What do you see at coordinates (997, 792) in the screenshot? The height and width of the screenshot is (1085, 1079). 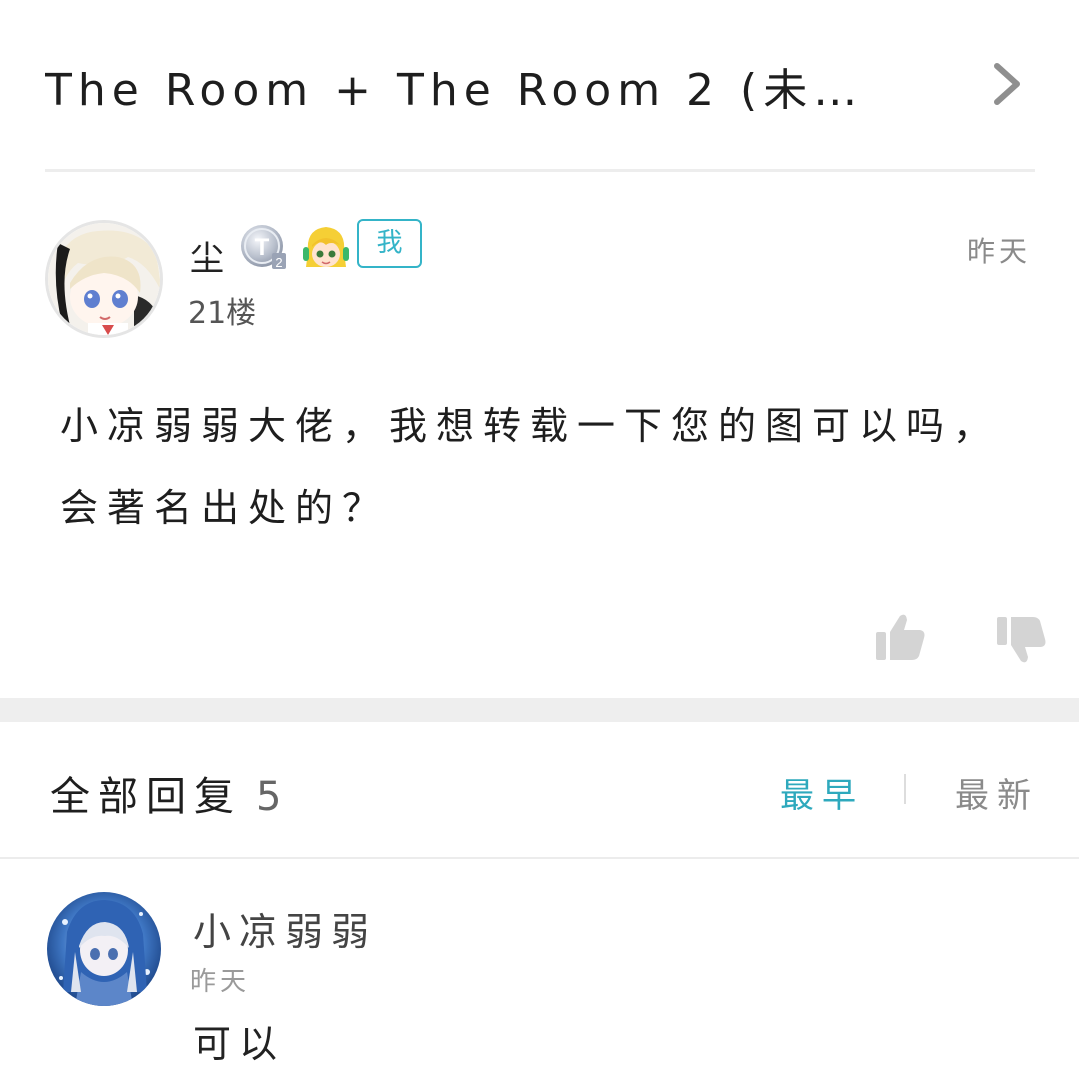 I see `sort-newest-button: 最新` at bounding box center [997, 792].